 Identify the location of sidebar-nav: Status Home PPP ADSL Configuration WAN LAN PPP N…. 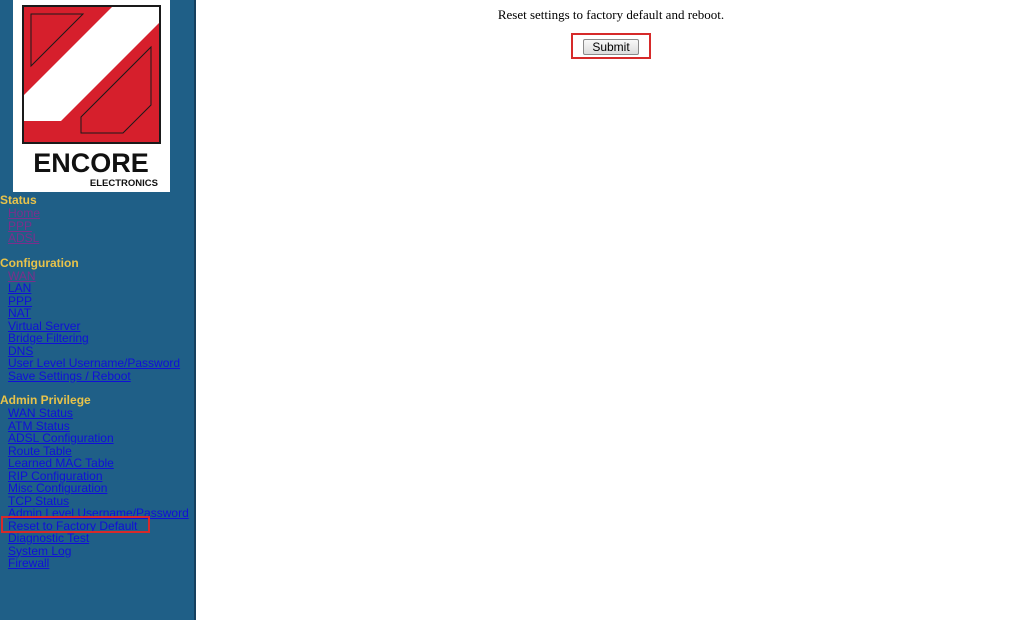
(98, 388).